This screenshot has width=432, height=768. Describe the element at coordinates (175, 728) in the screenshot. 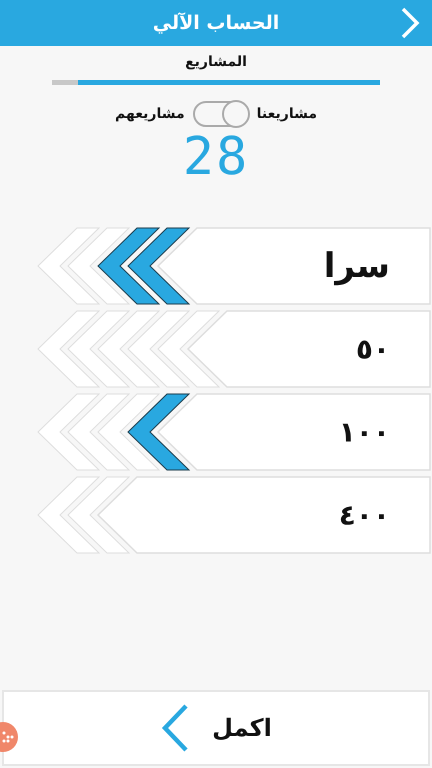

I see `chevron-left-icon` at that location.